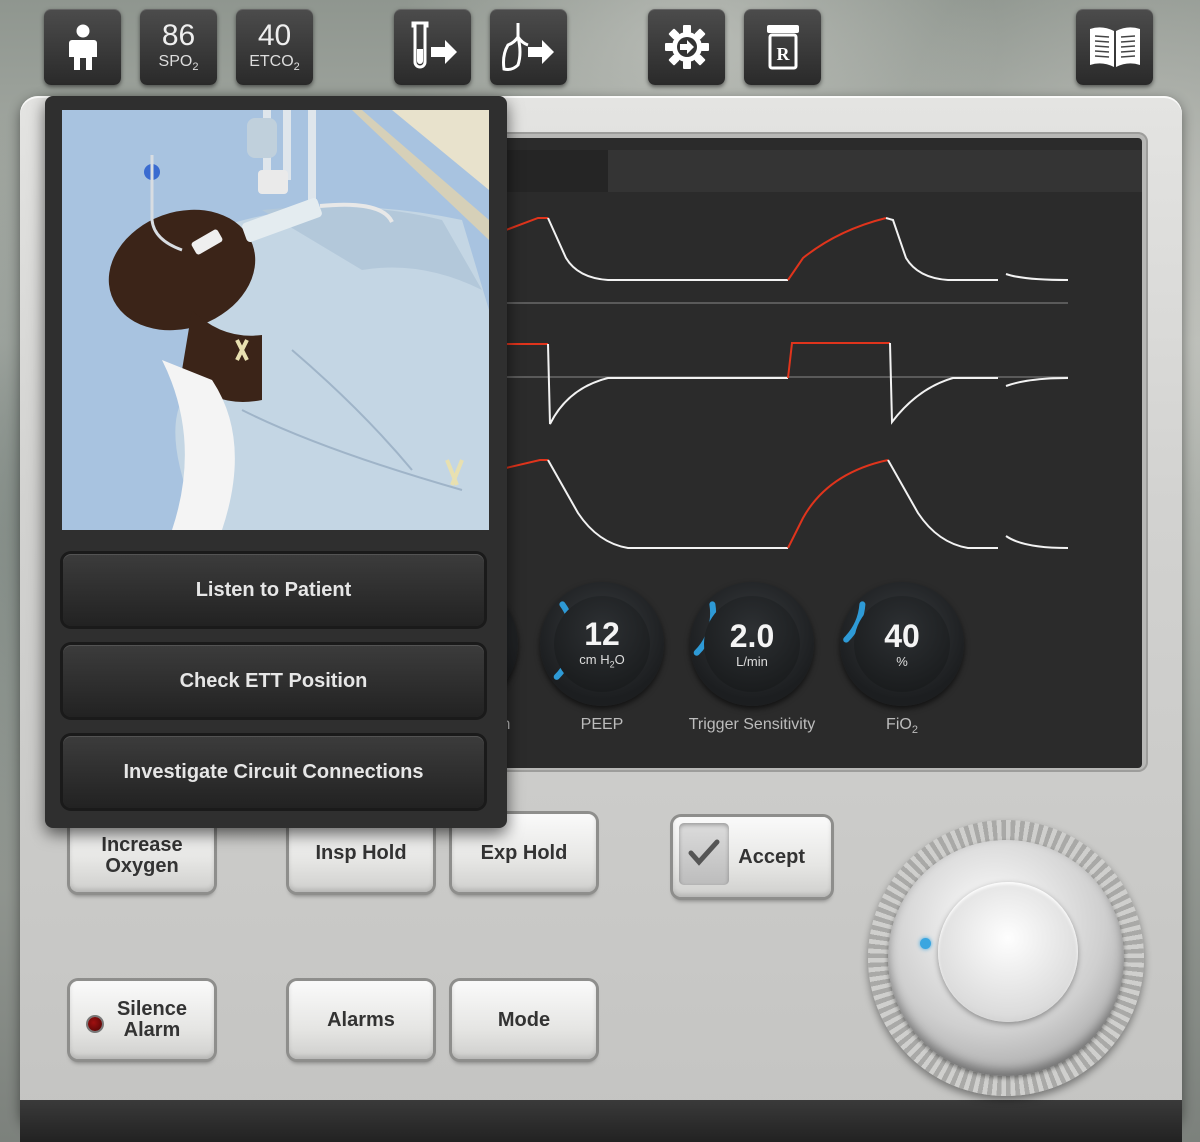 The width and height of the screenshot is (1200, 1142). I want to click on etco2-value: 40, so click(274, 35).